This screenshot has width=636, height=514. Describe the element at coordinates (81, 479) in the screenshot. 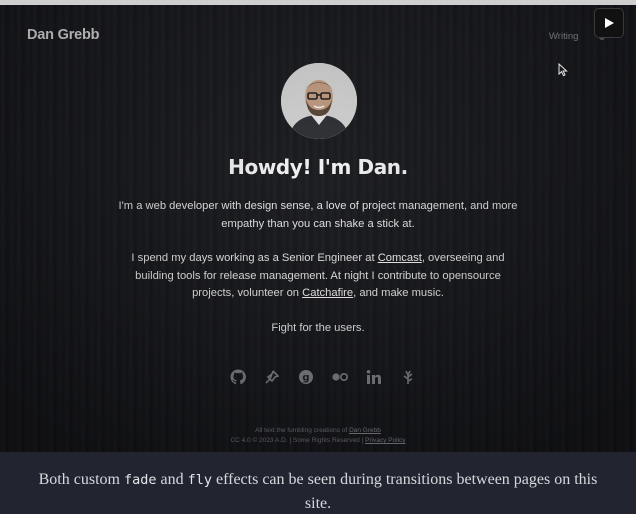

I see `caption-text-before: Both custom` at that location.